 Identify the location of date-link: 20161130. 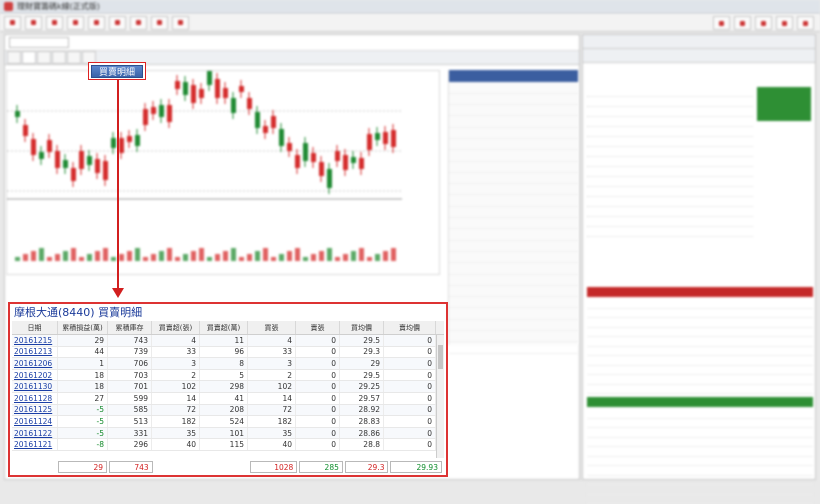
(35, 386).